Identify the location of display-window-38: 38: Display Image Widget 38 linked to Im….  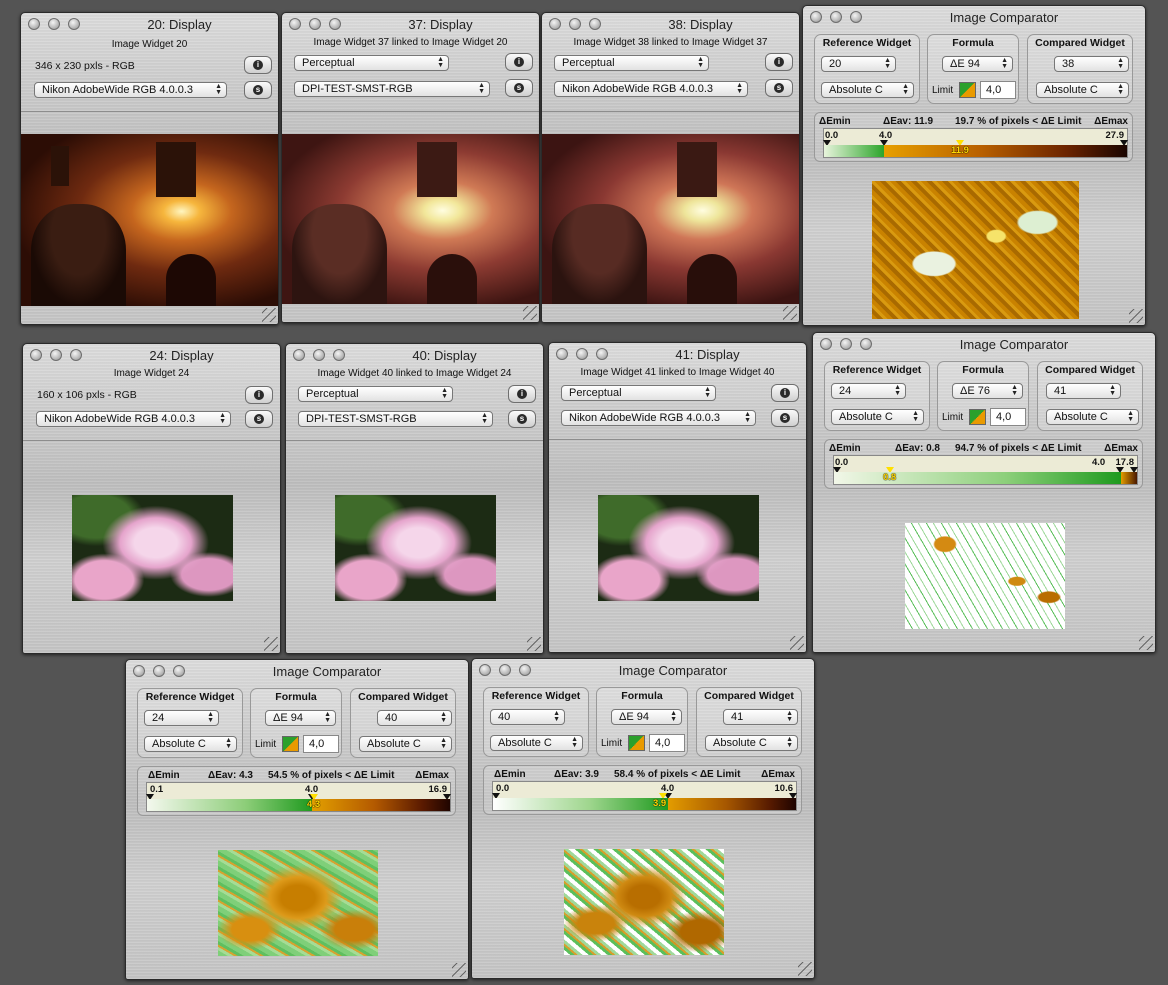
(670, 167).